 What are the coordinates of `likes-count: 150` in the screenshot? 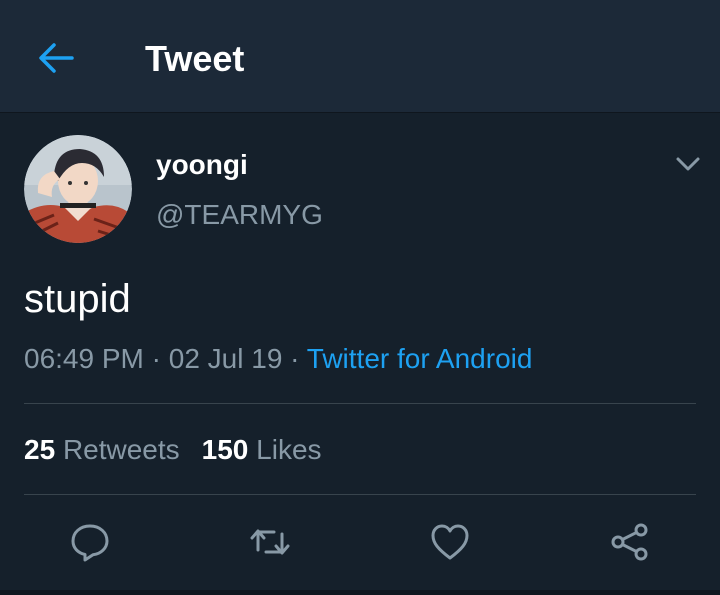 It's located at (225, 449).